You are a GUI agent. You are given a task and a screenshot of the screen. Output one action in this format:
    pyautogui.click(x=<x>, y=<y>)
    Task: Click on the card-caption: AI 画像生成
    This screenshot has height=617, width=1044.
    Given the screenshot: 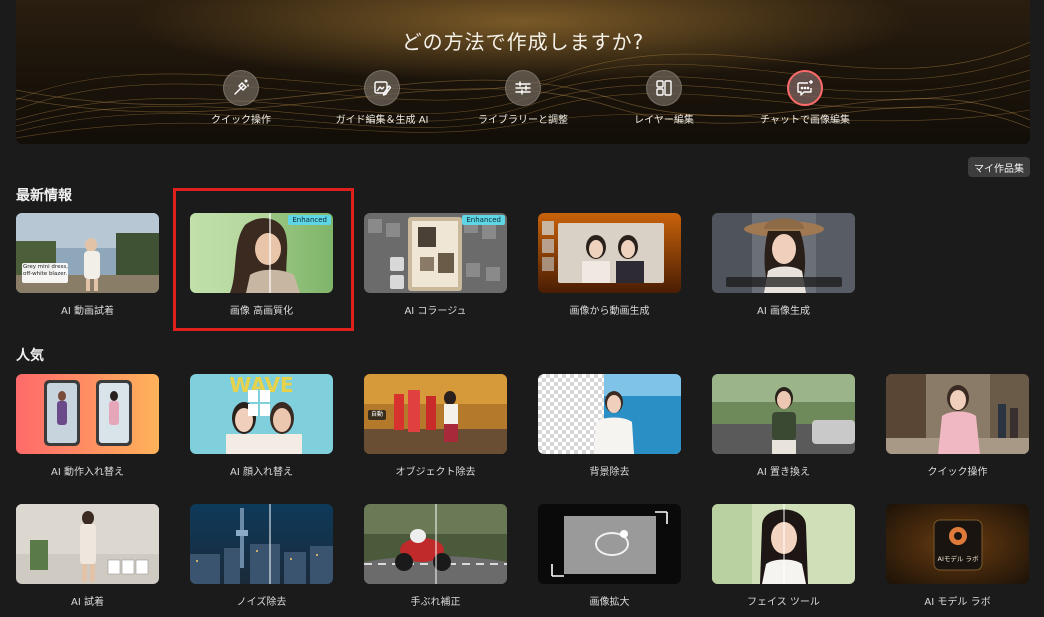 What is the action you would take?
    pyautogui.click(x=783, y=311)
    